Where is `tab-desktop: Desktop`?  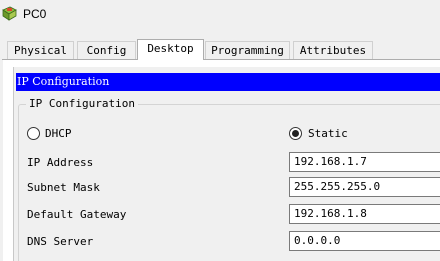
tab-desktop: Desktop is located at coordinates (170, 49).